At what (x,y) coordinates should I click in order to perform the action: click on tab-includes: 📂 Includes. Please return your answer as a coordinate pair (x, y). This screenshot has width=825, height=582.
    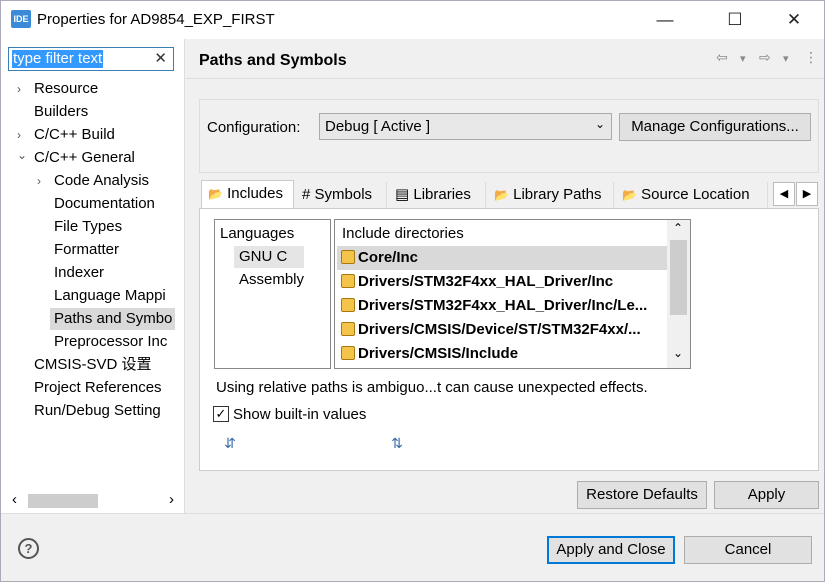
    Looking at the image, I should click on (247, 194).